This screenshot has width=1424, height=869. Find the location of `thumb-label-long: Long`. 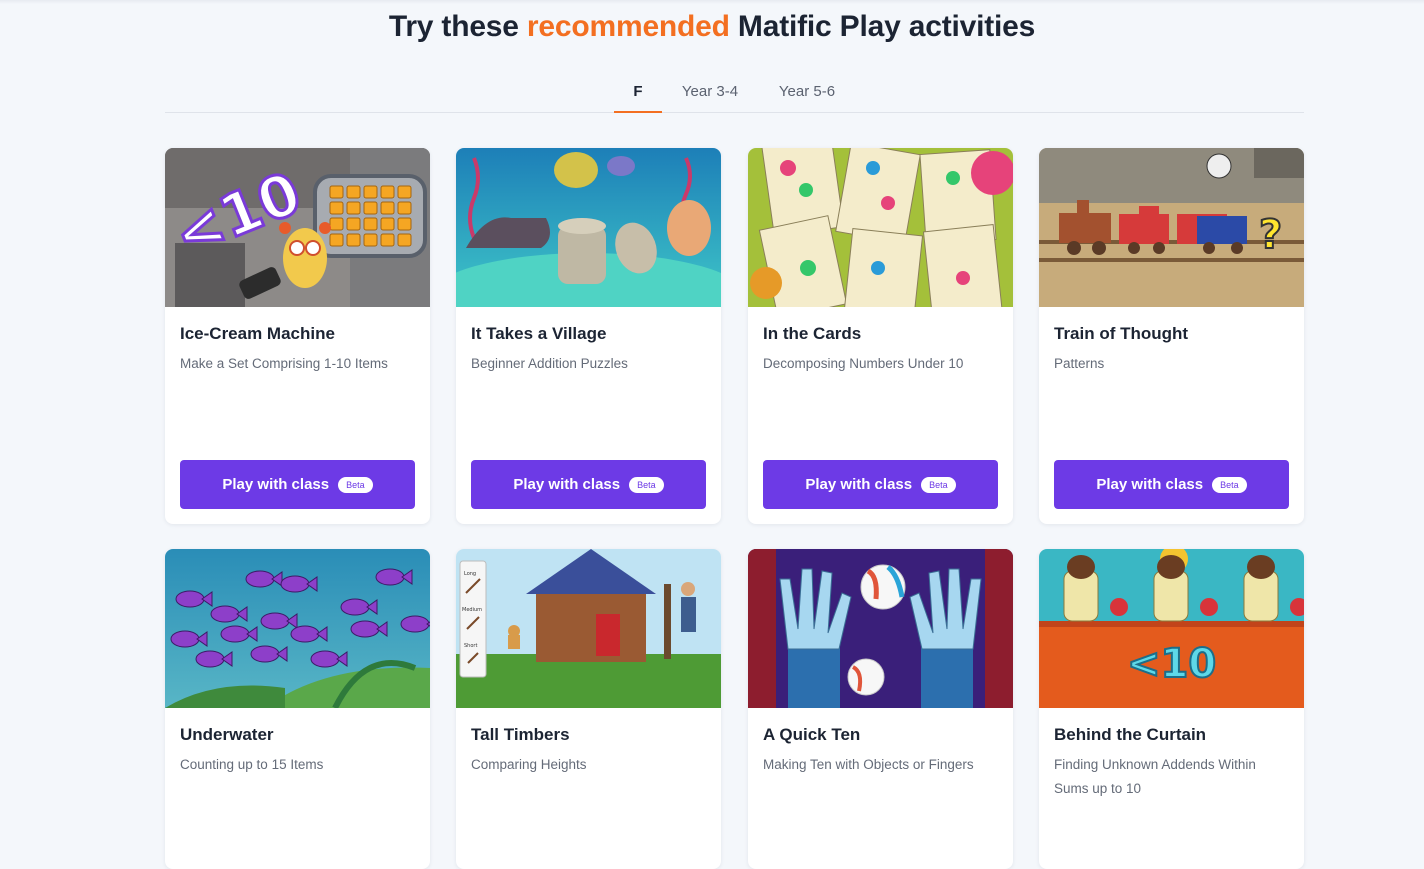

thumb-label-long: Long is located at coordinates (470, 574).